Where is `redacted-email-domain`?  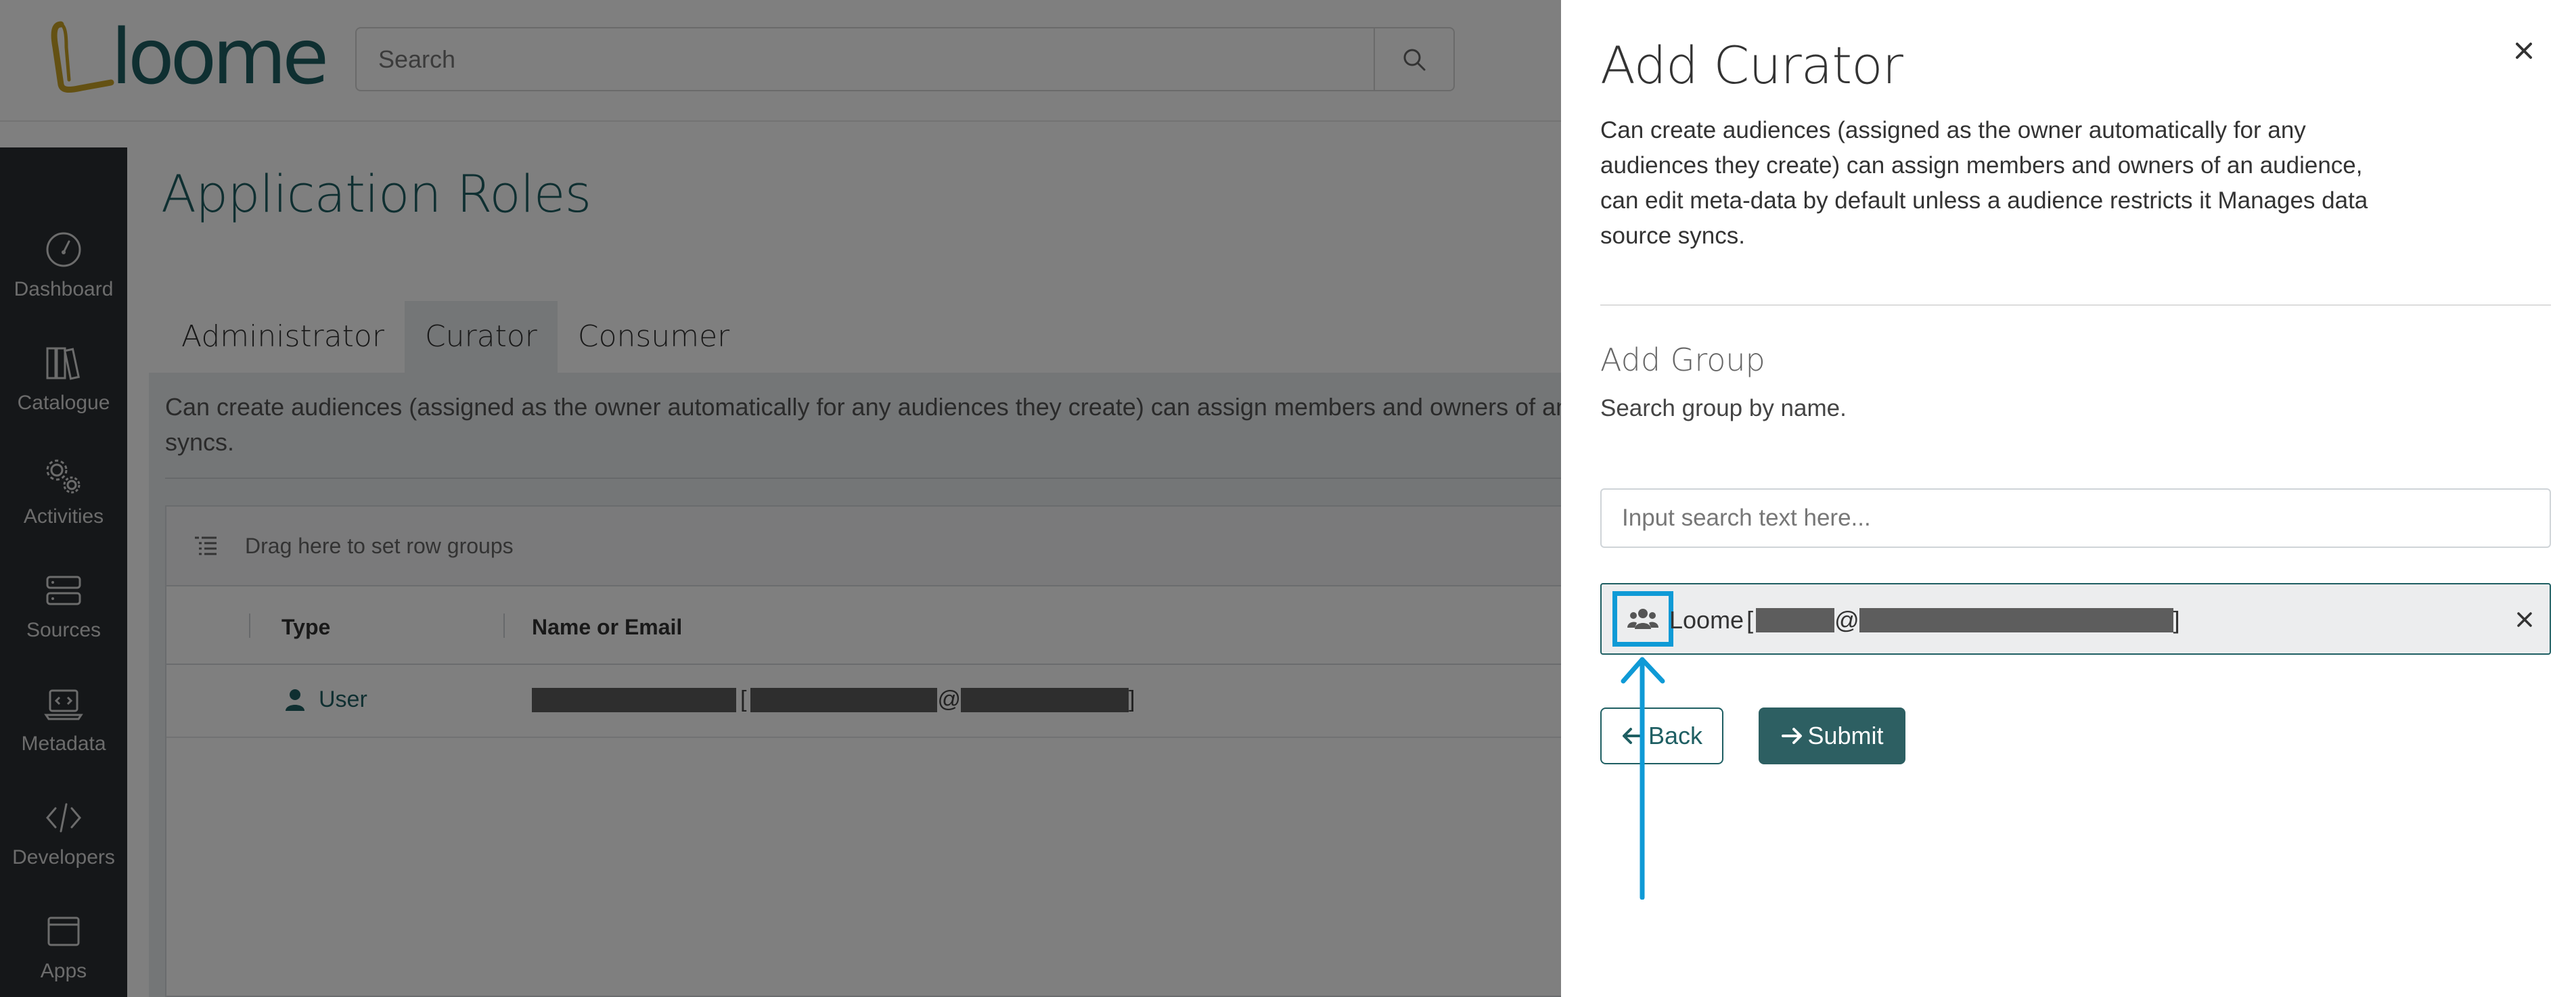
redacted-email-domain is located at coordinates (2016, 620).